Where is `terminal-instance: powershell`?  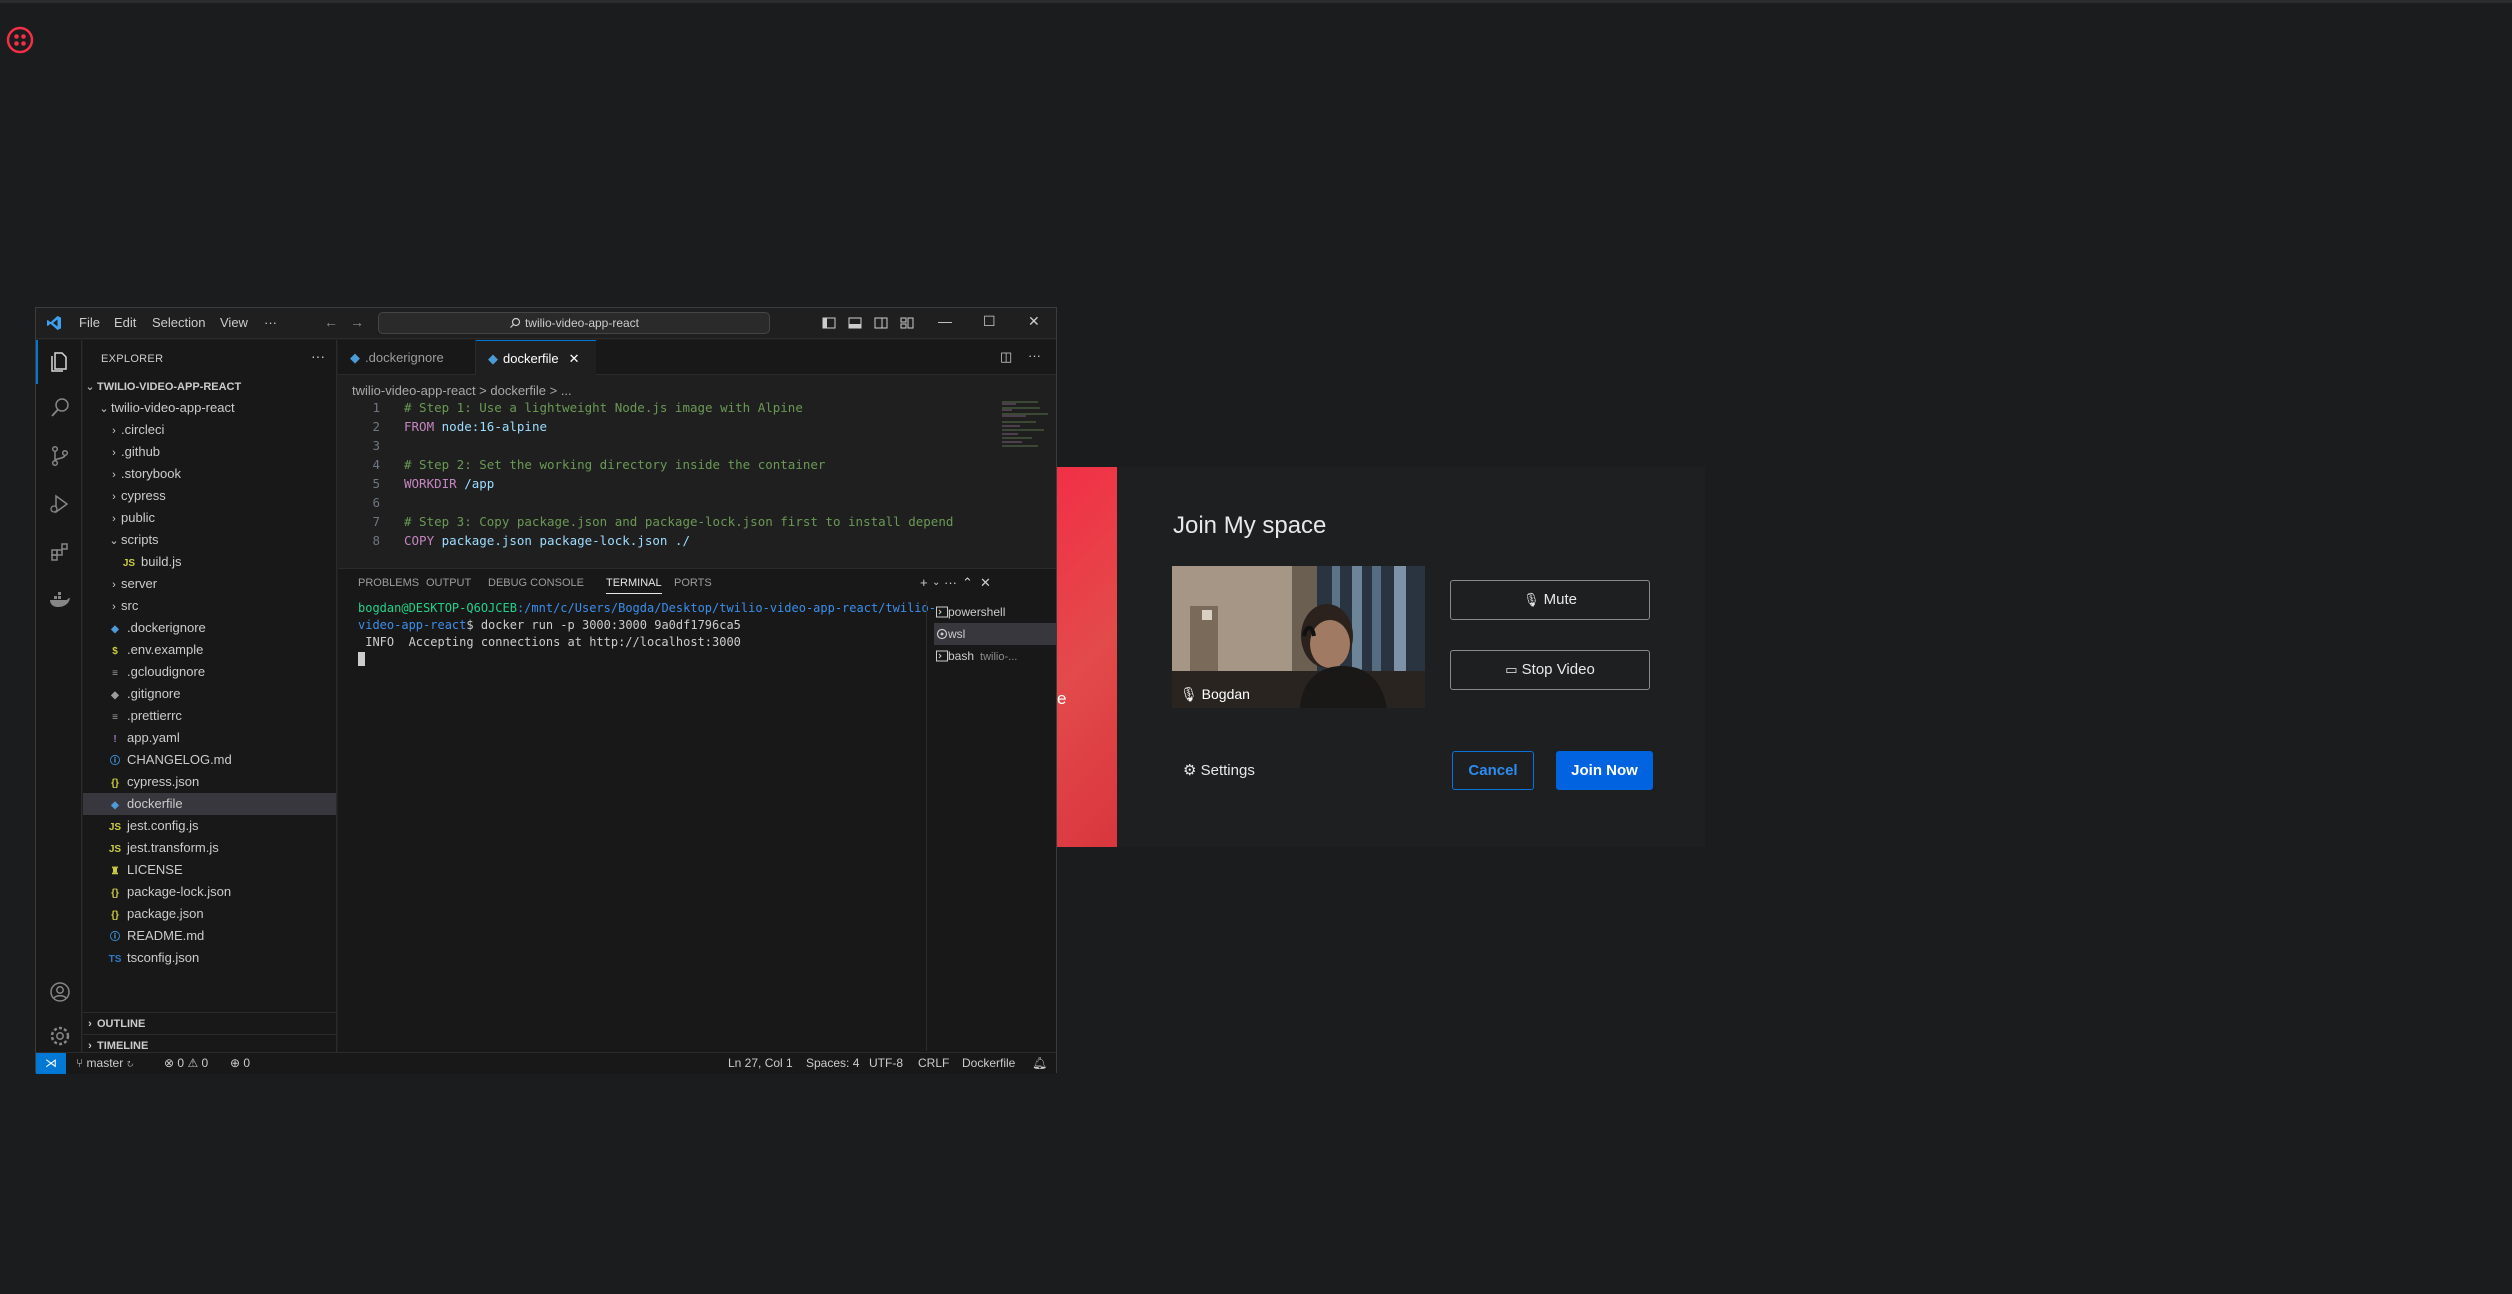 terminal-instance: powershell is located at coordinates (995, 612).